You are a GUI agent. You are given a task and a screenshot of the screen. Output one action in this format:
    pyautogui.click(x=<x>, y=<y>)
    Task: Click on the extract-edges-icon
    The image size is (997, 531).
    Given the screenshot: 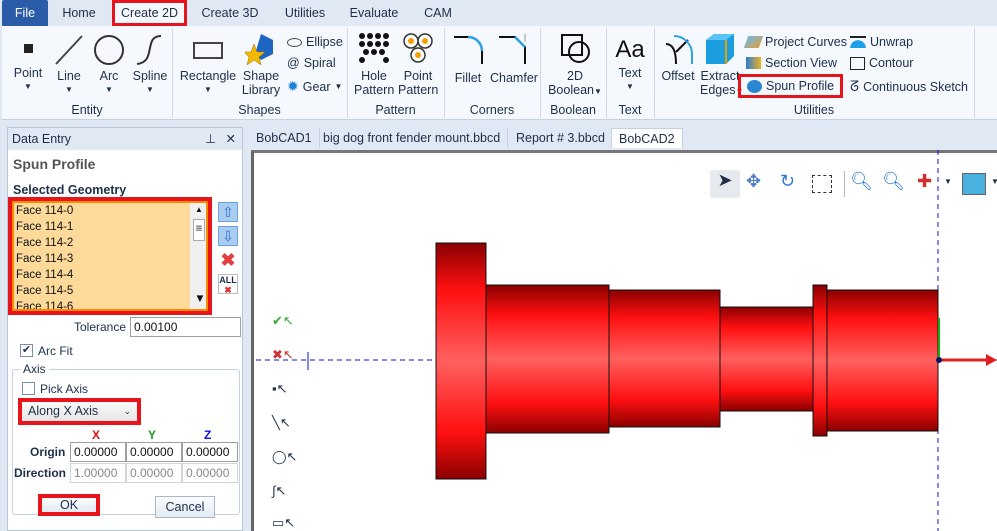 What is the action you would take?
    pyautogui.click(x=720, y=49)
    